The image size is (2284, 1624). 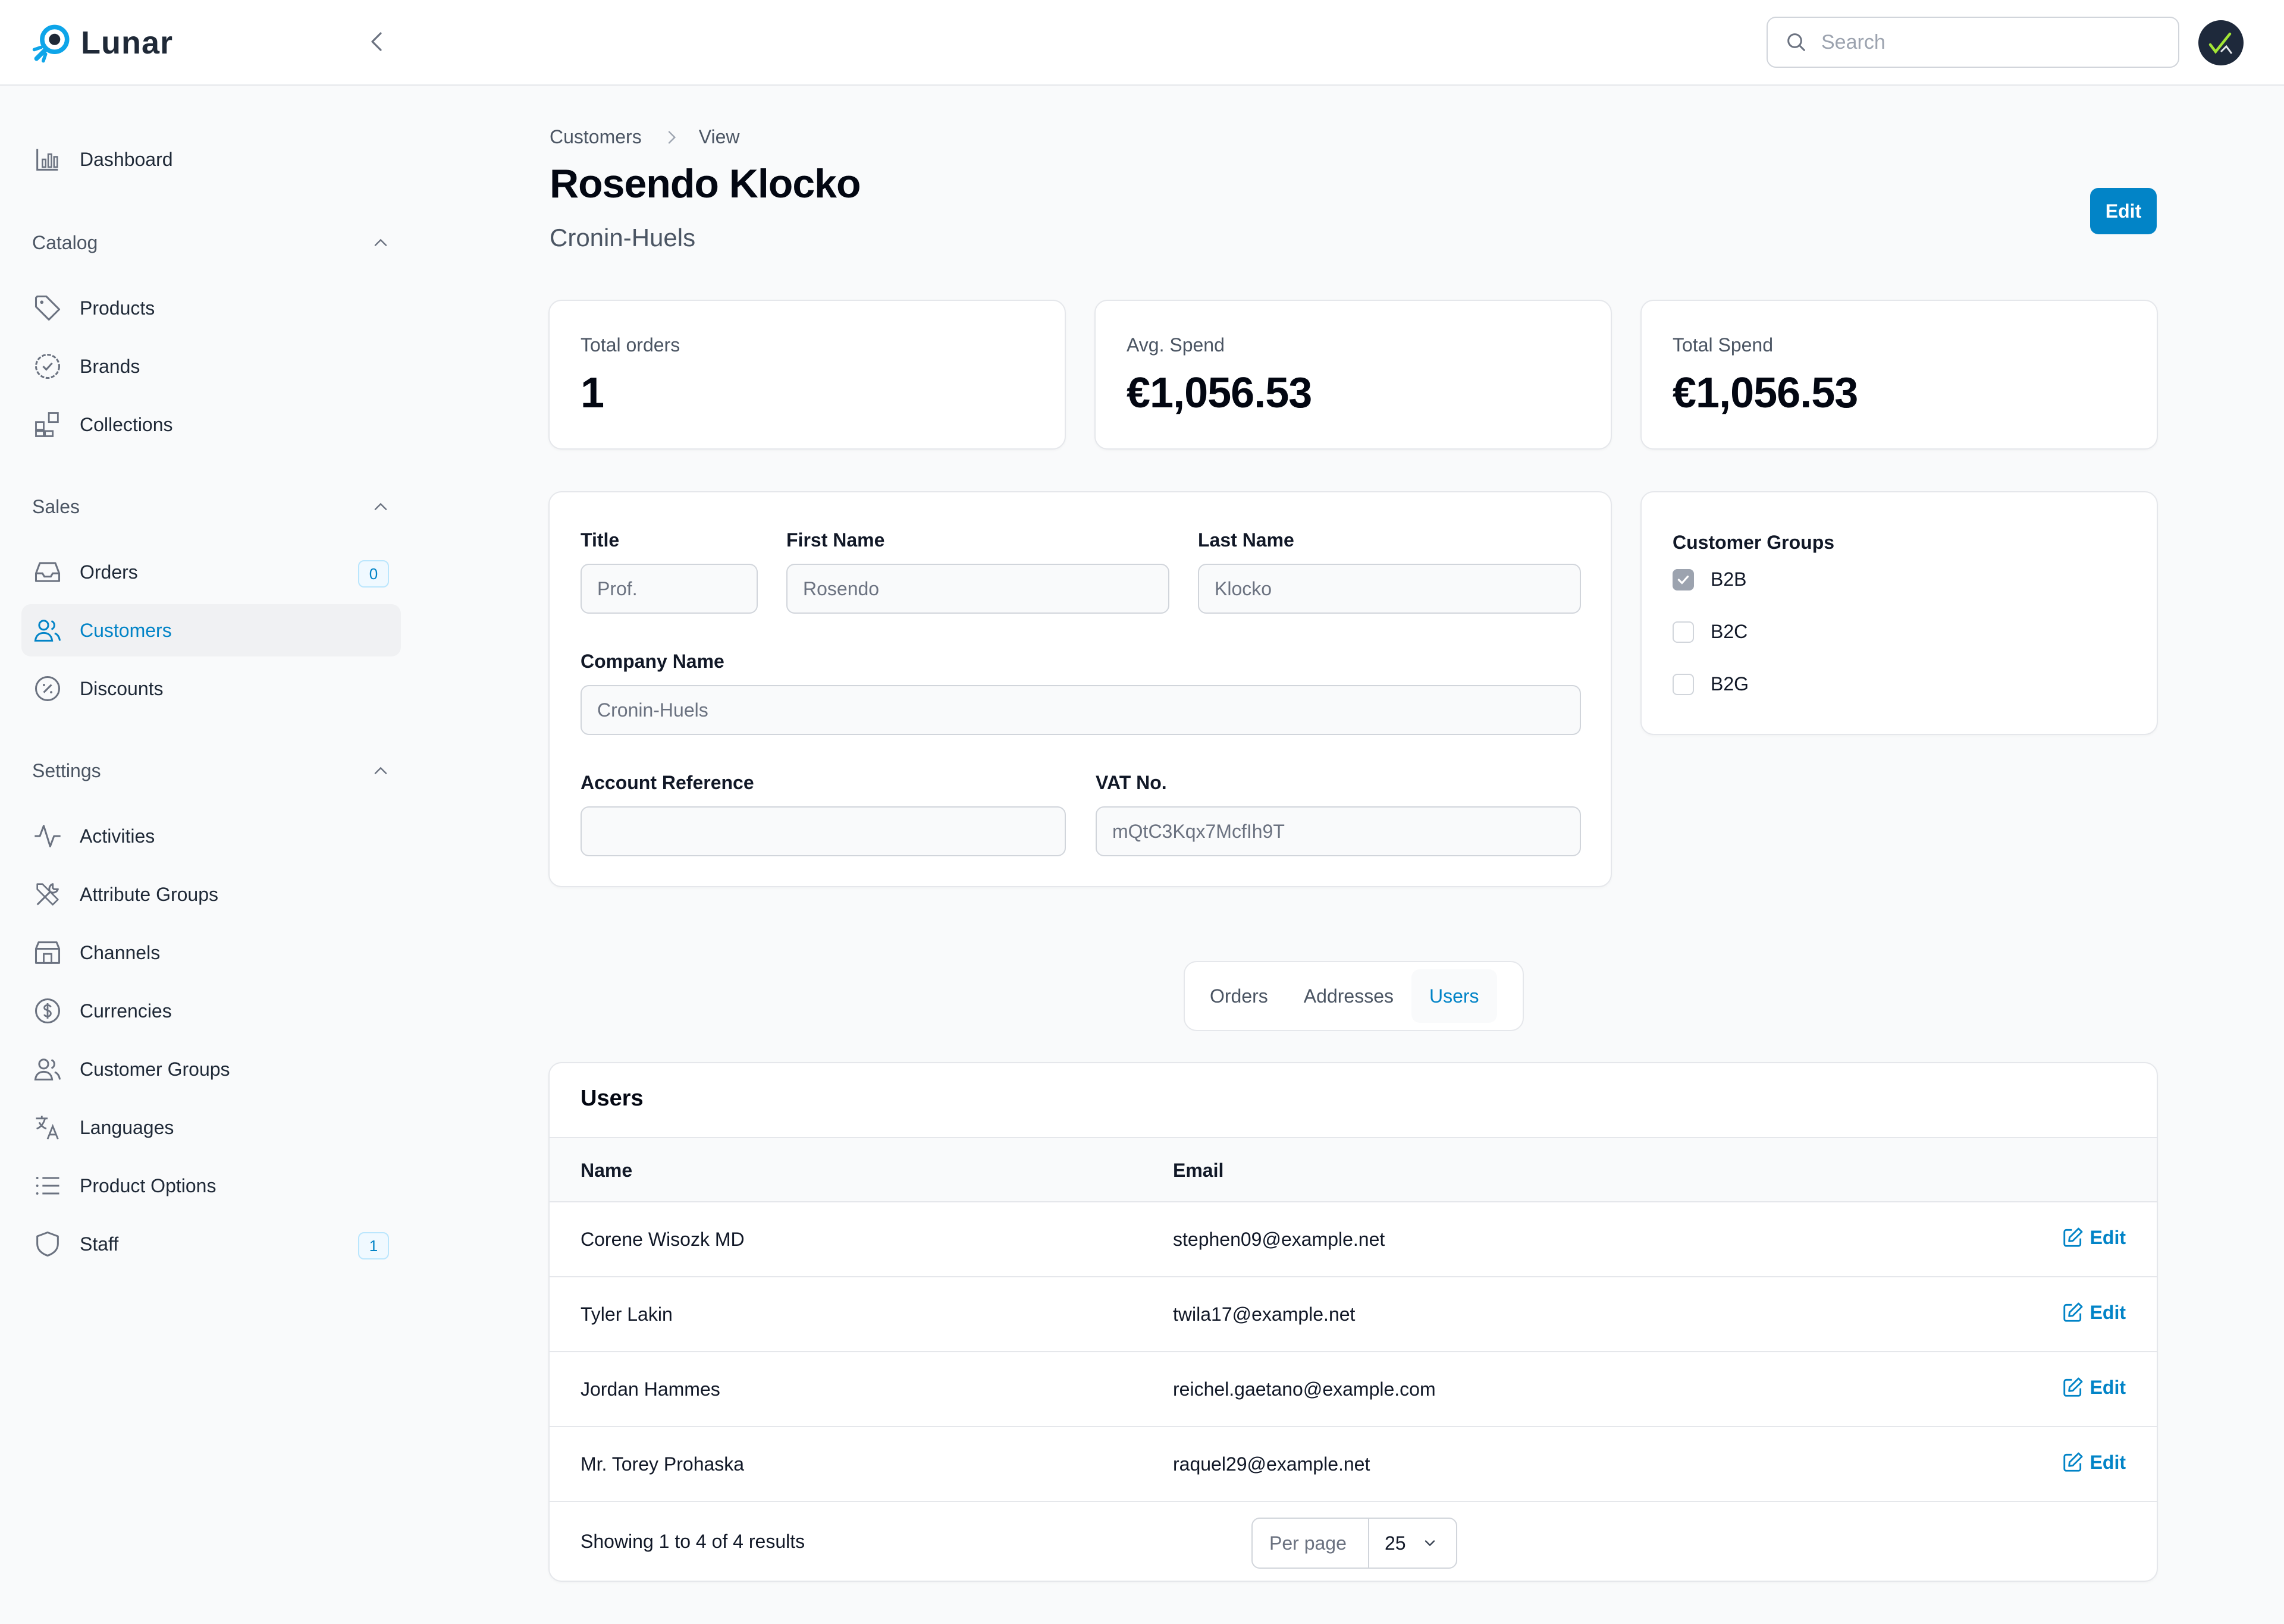 I want to click on sidebar-item-label: Discounts, so click(x=122, y=688).